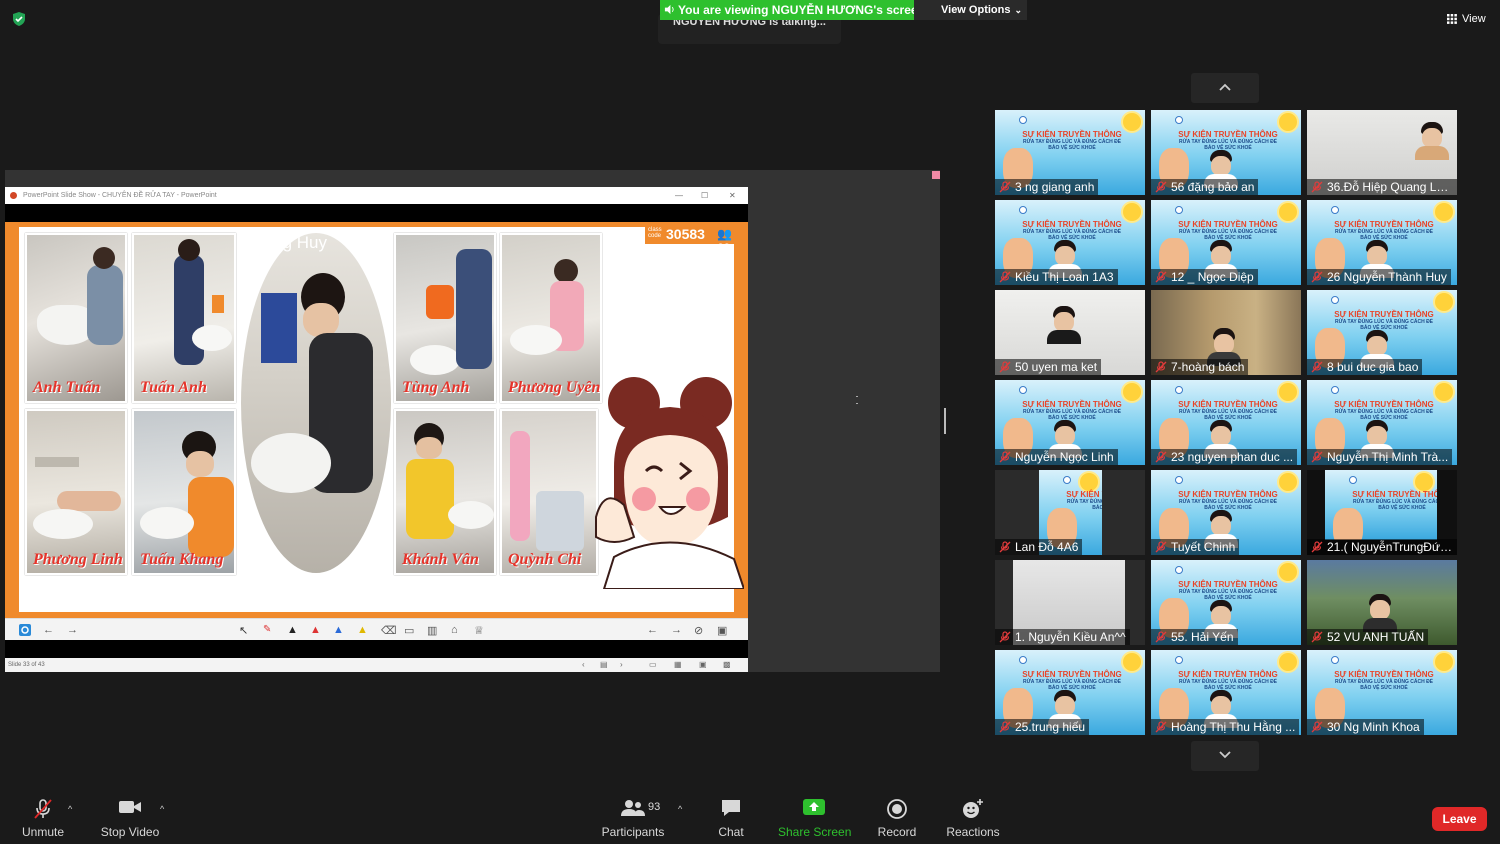 This screenshot has height=844, width=1500. What do you see at coordinates (1226, 332) in the screenshot?
I see `participant-video-tile: 7-hoàng bách` at bounding box center [1226, 332].